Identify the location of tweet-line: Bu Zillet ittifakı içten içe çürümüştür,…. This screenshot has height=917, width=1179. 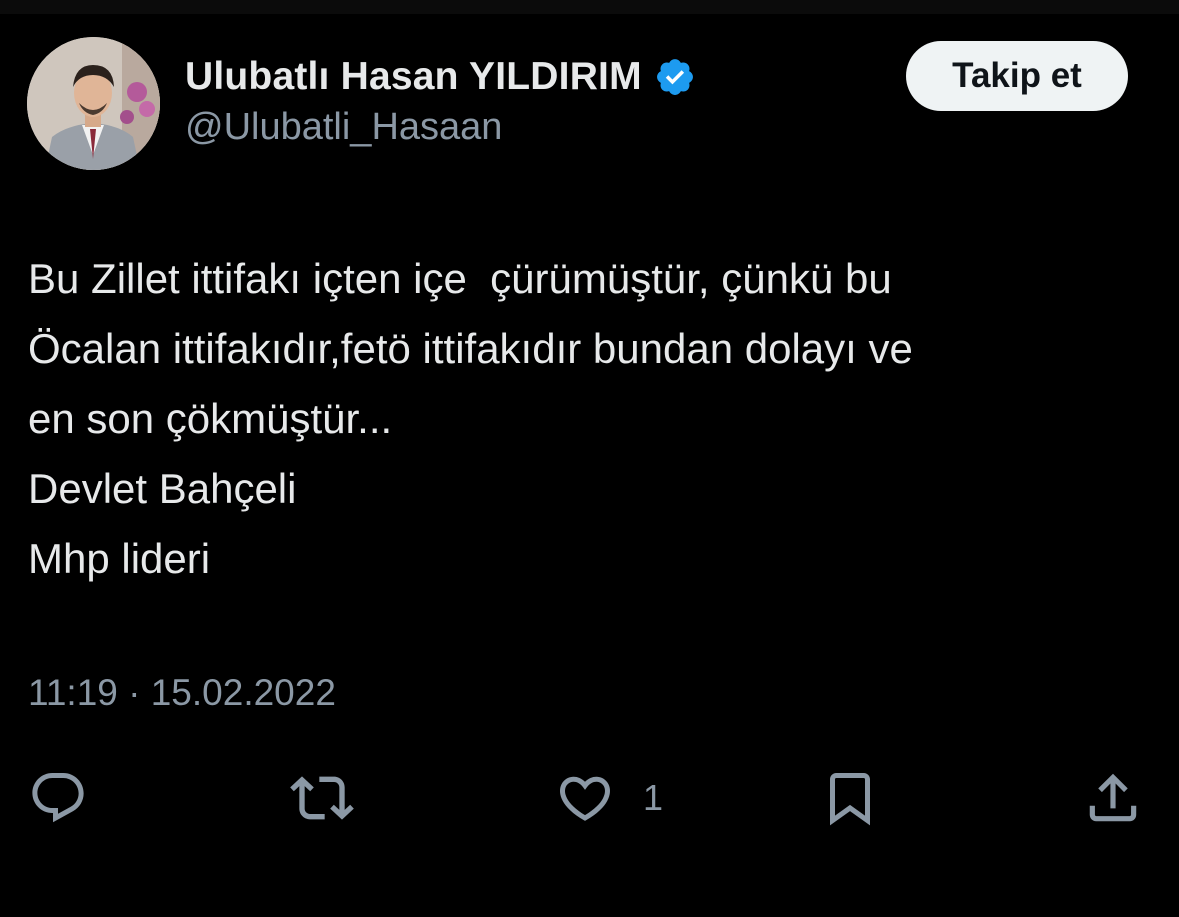
(460, 278).